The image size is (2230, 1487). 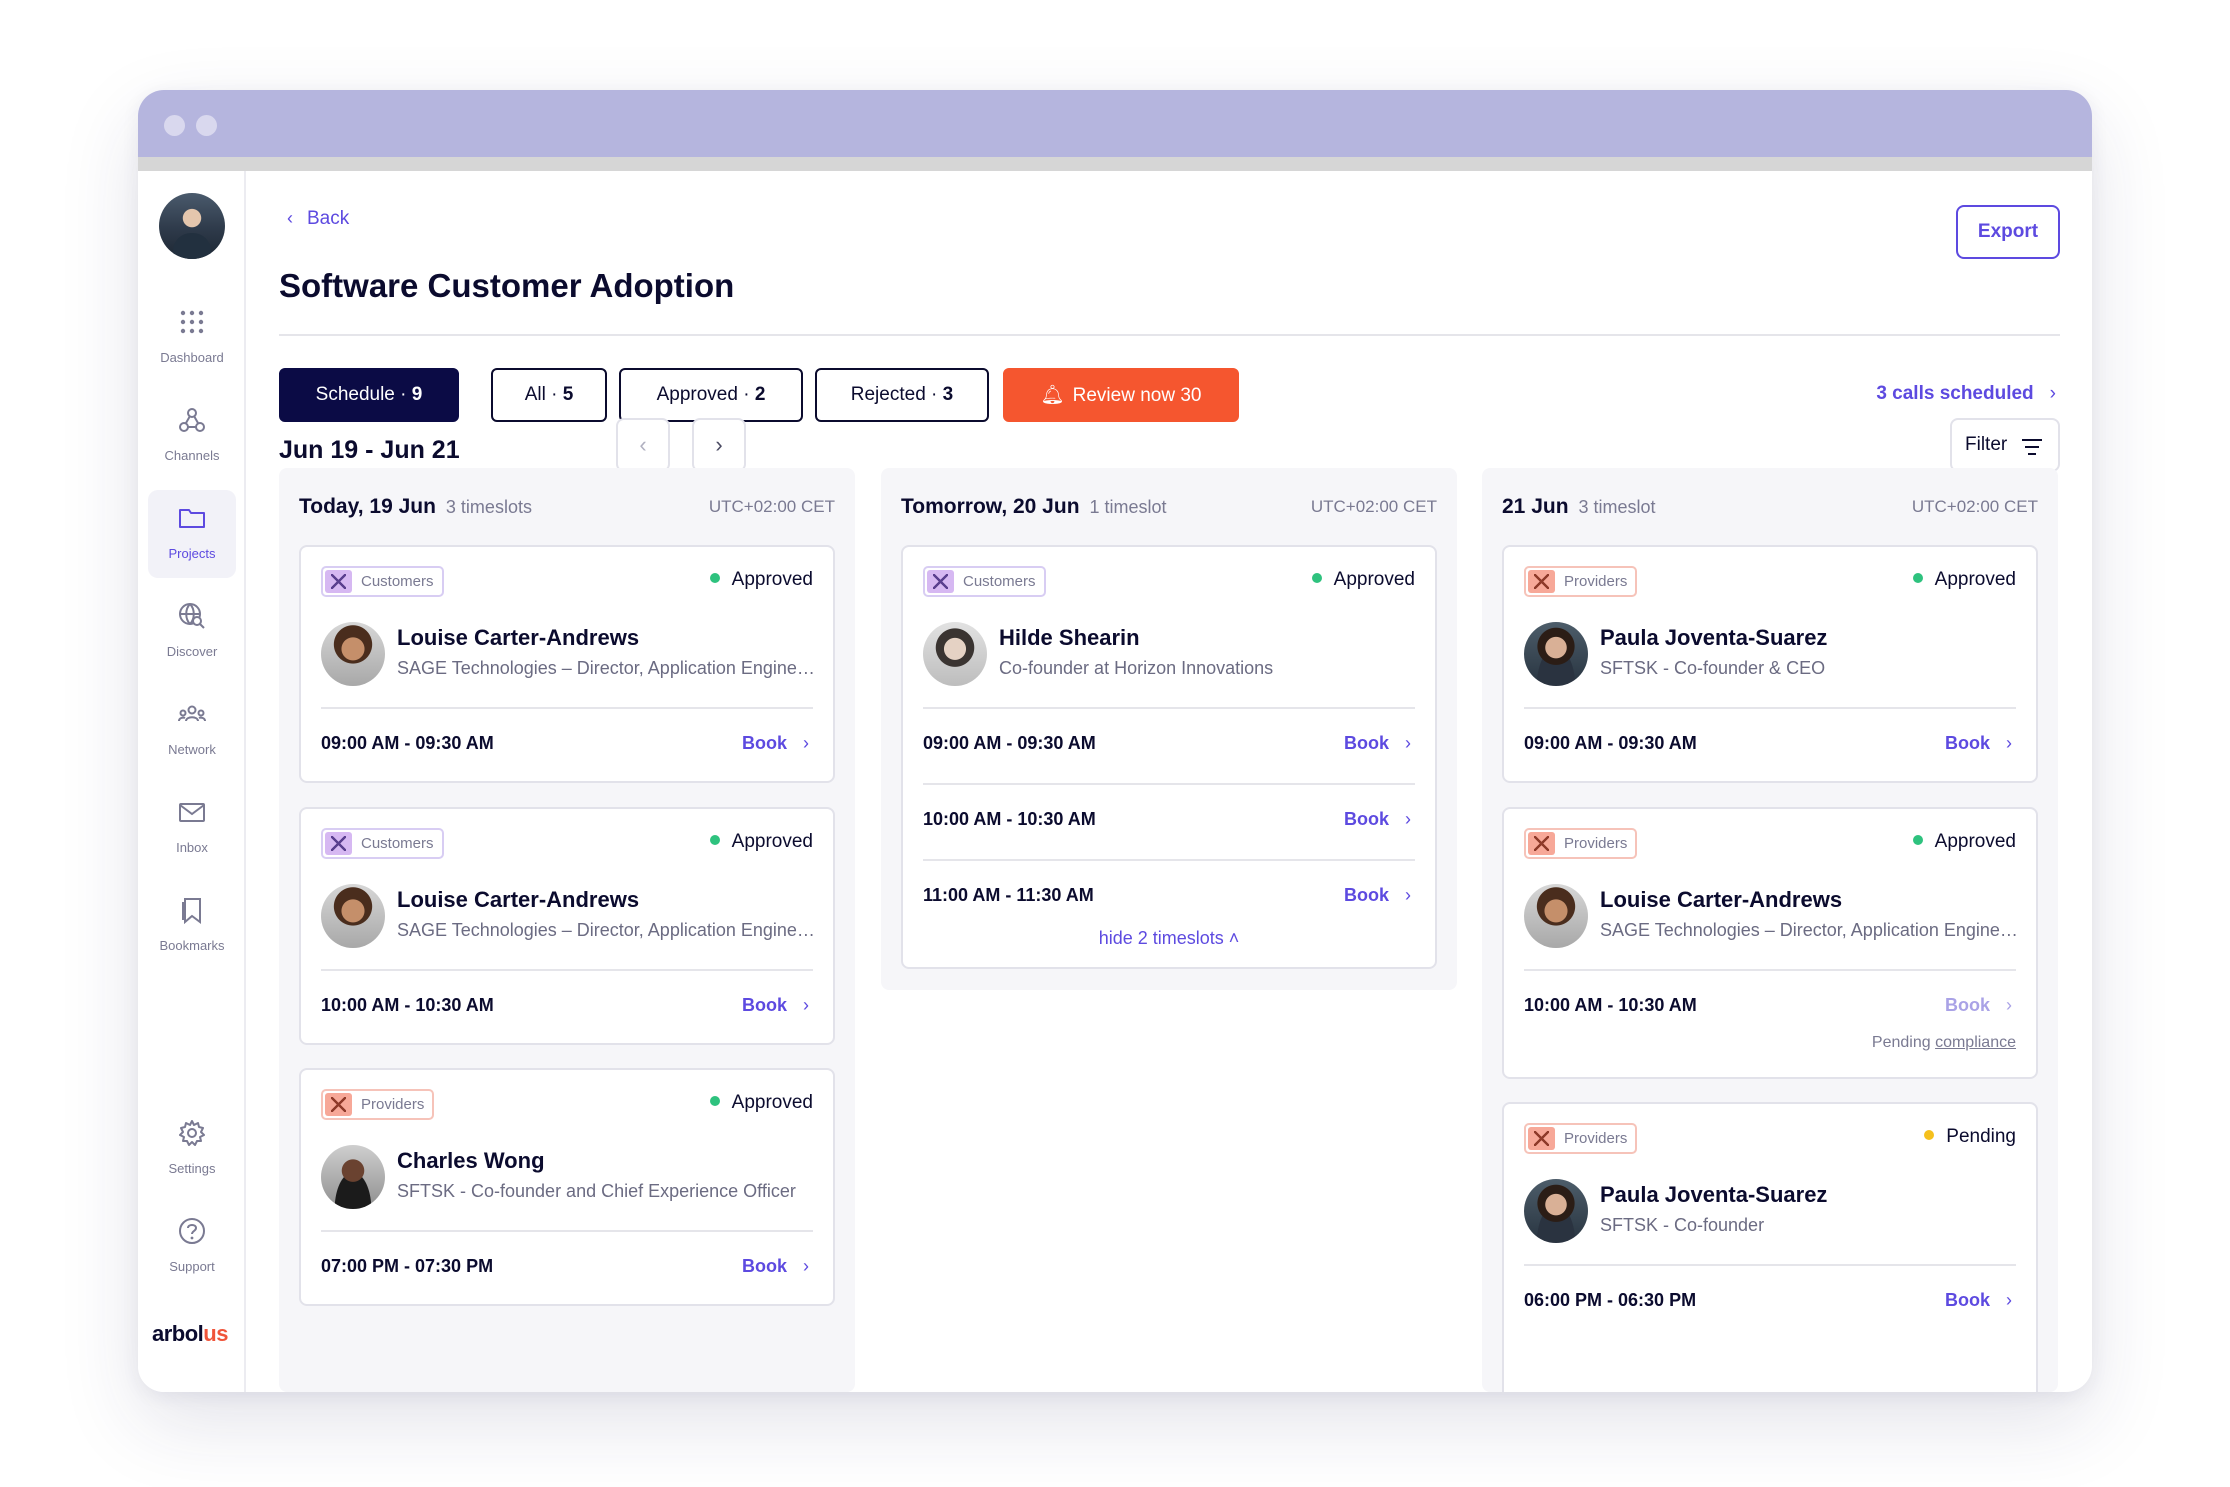 I want to click on day-title: Tomorrow, 20 Jun 1 timeslot, so click(x=1034, y=507).